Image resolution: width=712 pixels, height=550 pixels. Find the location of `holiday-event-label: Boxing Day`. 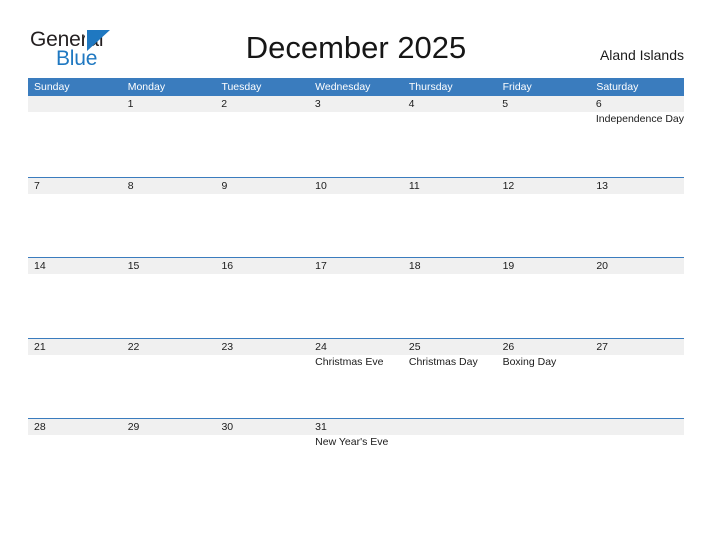

holiday-event-label: Boxing Day is located at coordinates (529, 361).